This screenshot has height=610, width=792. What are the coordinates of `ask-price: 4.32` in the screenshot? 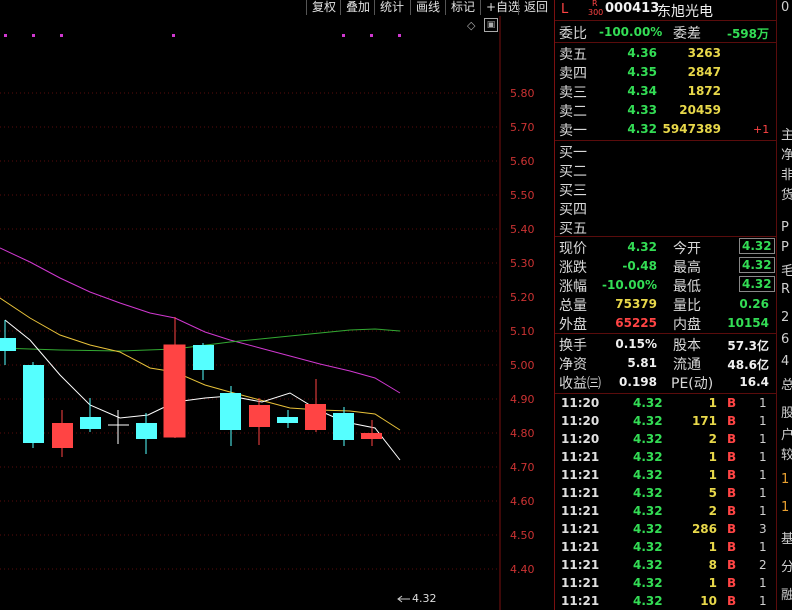 It's located at (642, 129).